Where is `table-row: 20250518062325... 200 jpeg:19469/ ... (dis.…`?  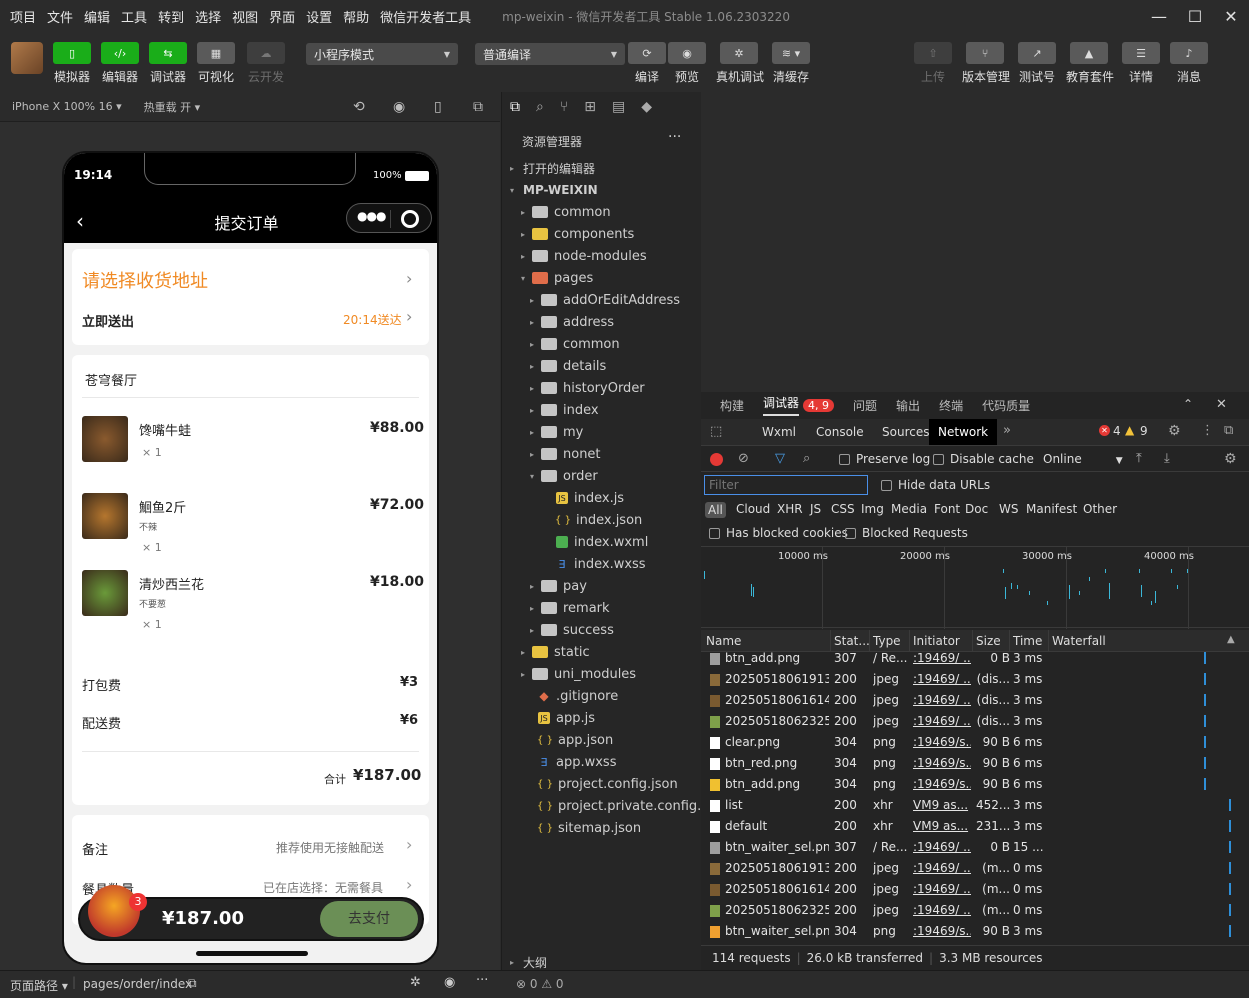 table-row: 20250518062325... 200 jpeg:19469/ ... (dis.… is located at coordinates (975, 721).